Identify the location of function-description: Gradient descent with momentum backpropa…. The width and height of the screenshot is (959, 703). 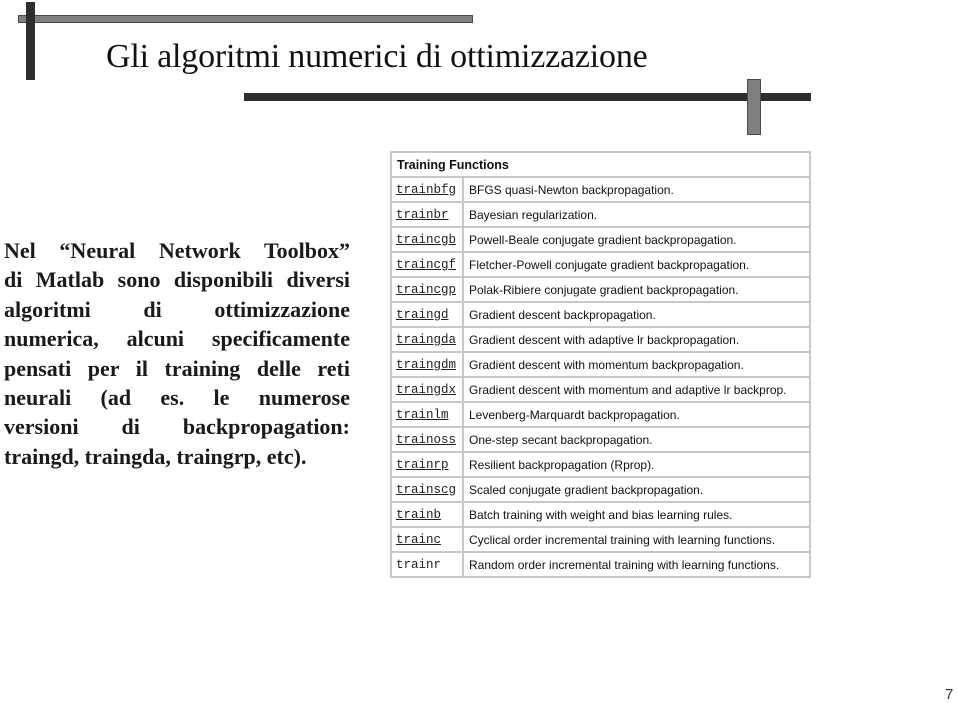
(636, 364).